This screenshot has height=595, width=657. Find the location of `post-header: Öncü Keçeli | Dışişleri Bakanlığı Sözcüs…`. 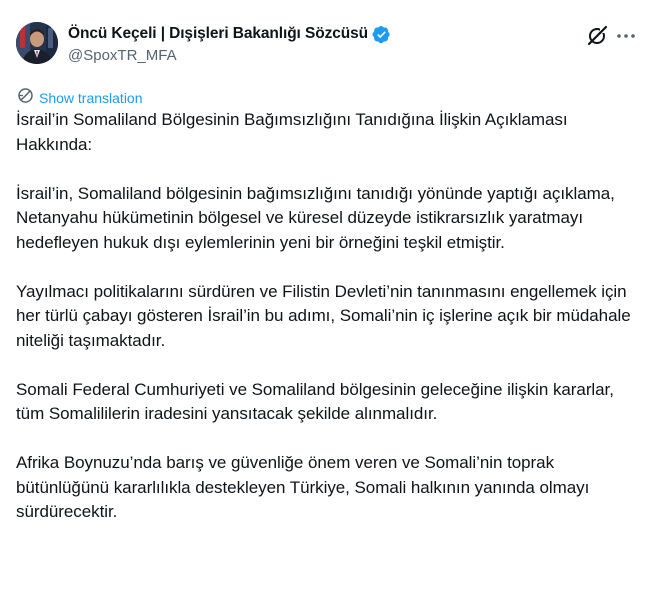

post-header: Öncü Keçeli | Dışişleri Bakanlığı Sözcüs… is located at coordinates (322, 44).